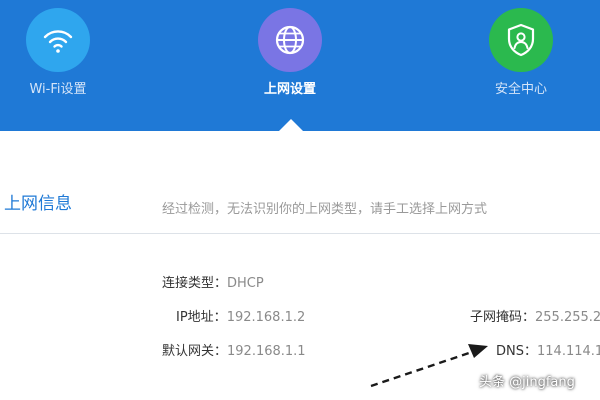 This screenshot has width=600, height=400. What do you see at coordinates (195, 351) in the screenshot?
I see `gateway-label: 默认网关：` at bounding box center [195, 351].